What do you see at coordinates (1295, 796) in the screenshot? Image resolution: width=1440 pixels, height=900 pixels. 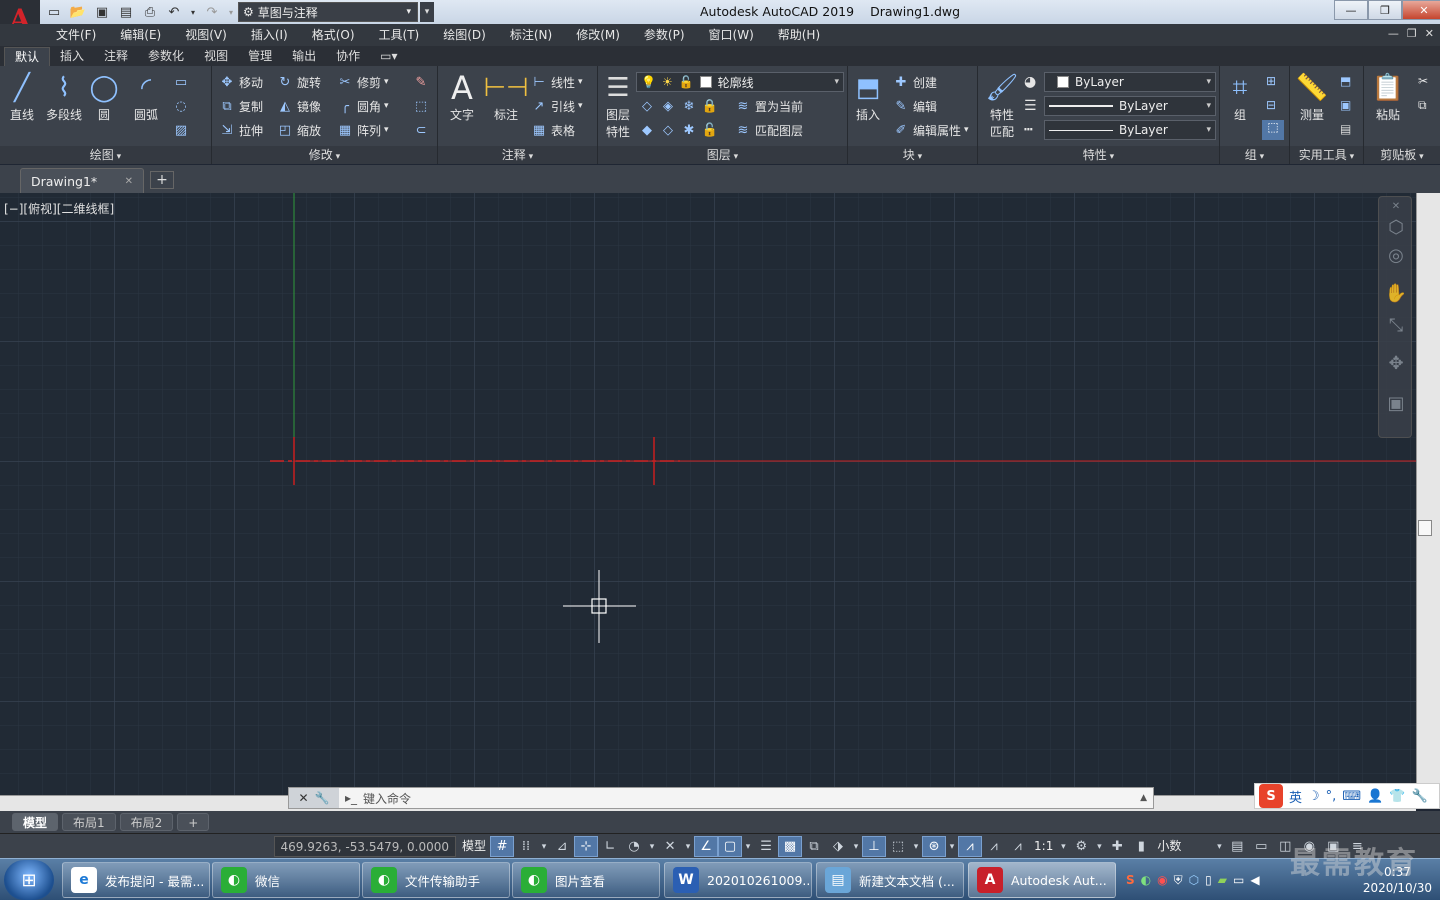 I see `ime-language: 英` at bounding box center [1295, 796].